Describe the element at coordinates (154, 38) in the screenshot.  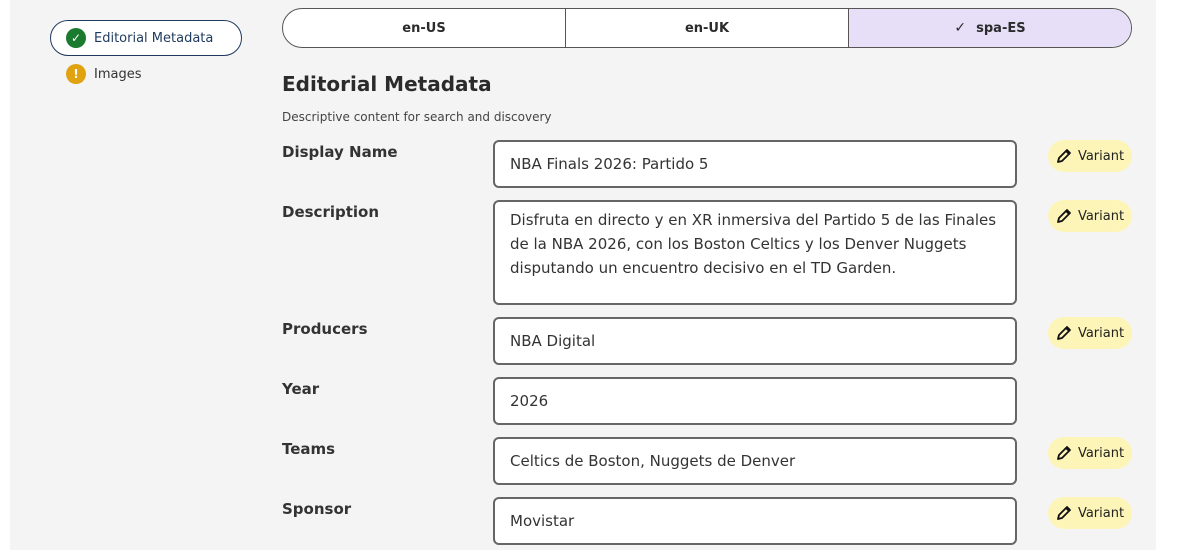
I see `sidebar-item-label: Editorial Metadata` at that location.